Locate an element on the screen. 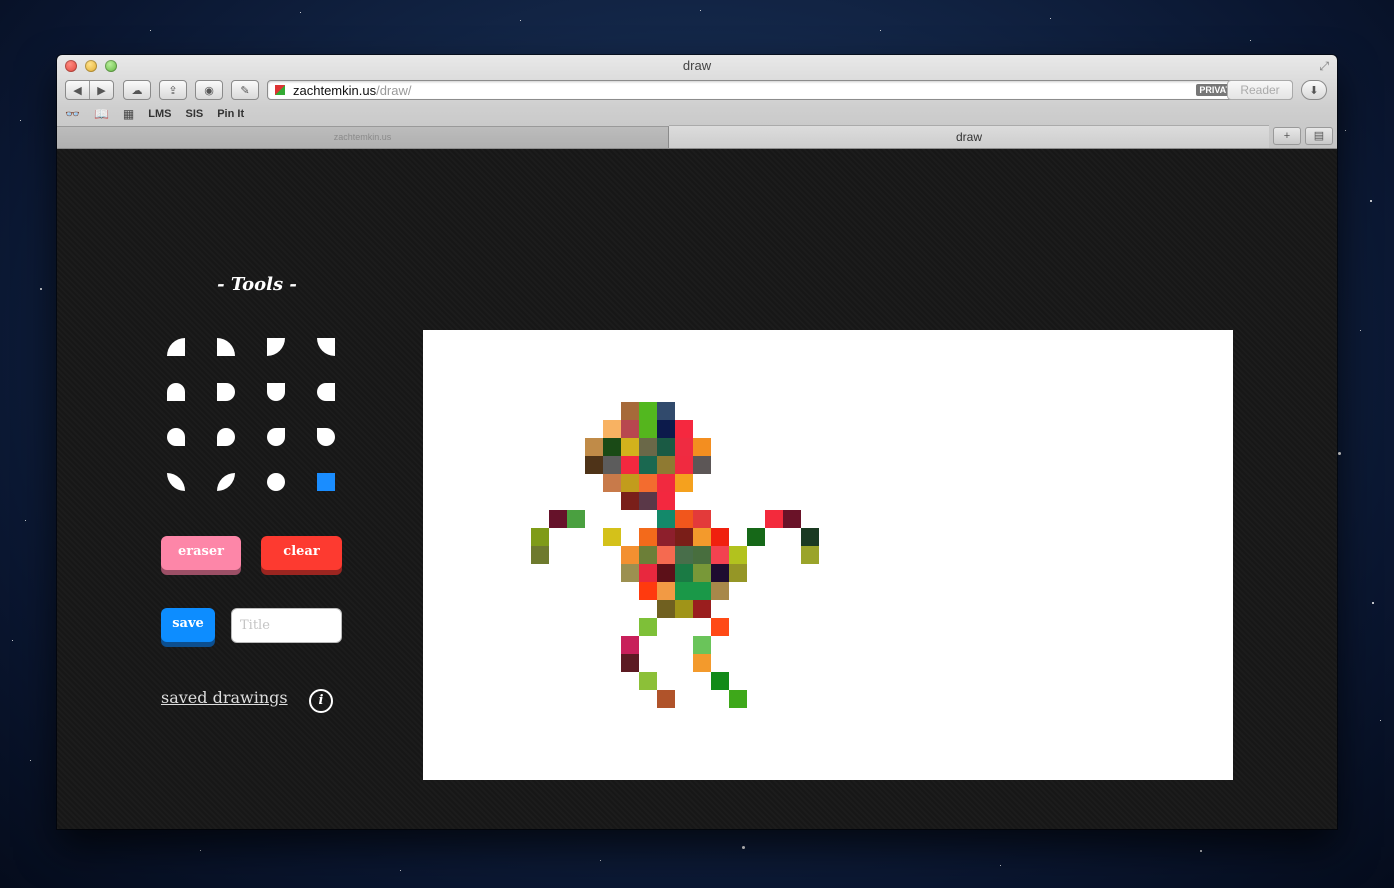 This screenshot has height=888, width=1394. share-icon: ⇪ is located at coordinates (173, 90).